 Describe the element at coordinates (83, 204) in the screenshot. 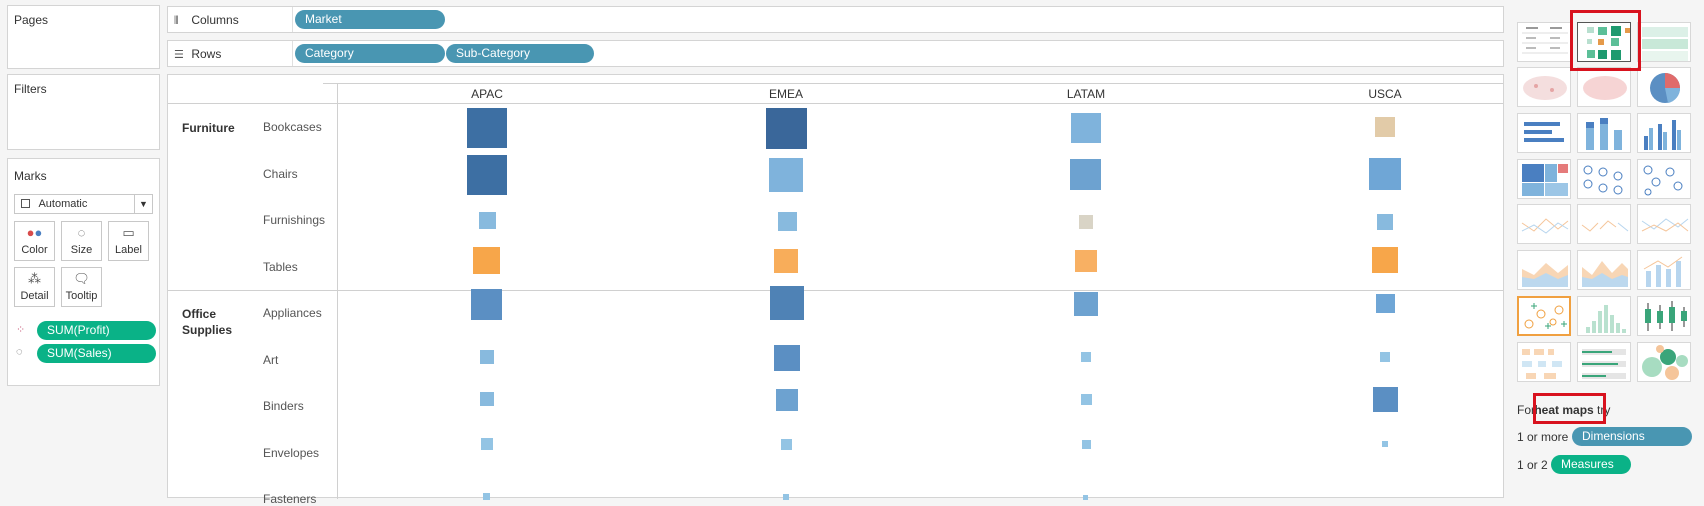

I see `mark-type-dropdown: Automatic ▼` at that location.